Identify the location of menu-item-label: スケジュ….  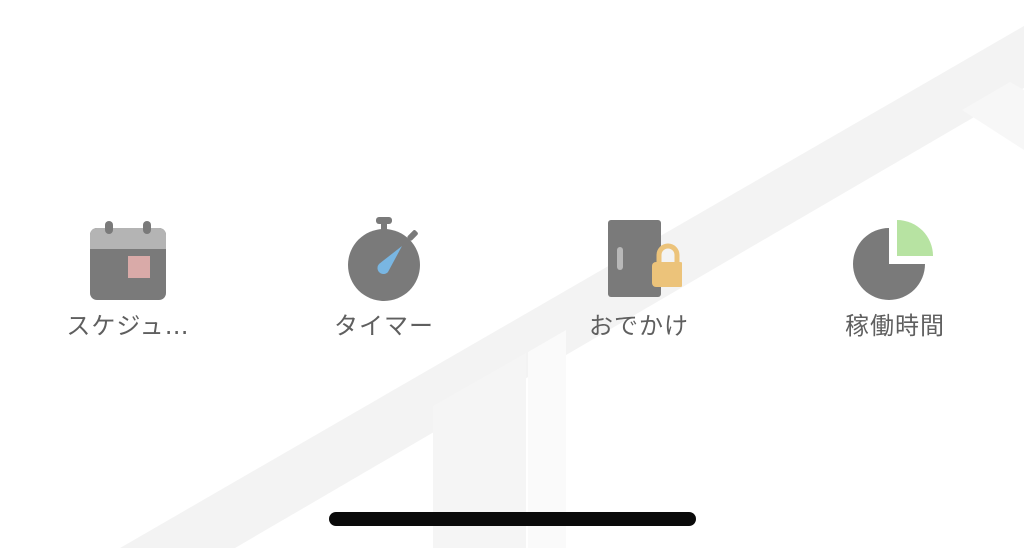
(128, 326).